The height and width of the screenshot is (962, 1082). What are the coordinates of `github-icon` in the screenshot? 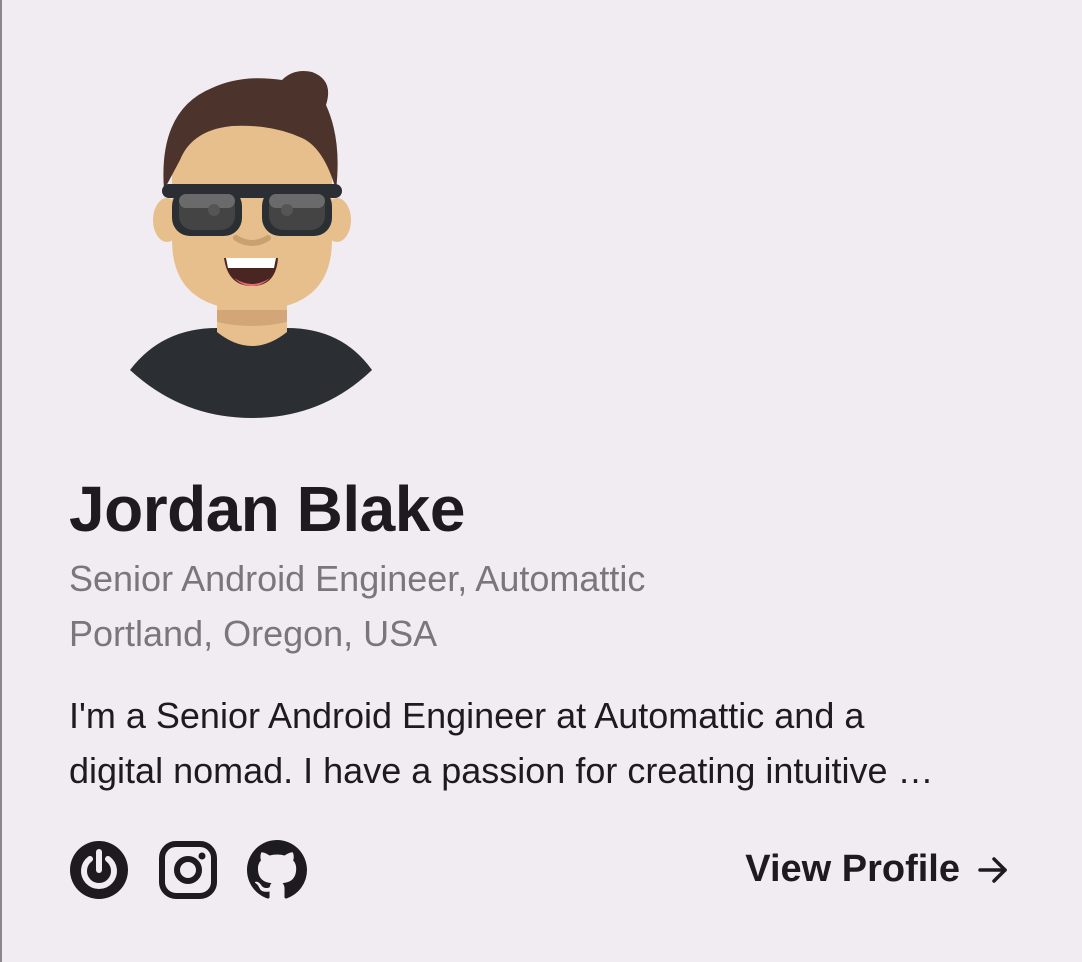 It's located at (277, 870).